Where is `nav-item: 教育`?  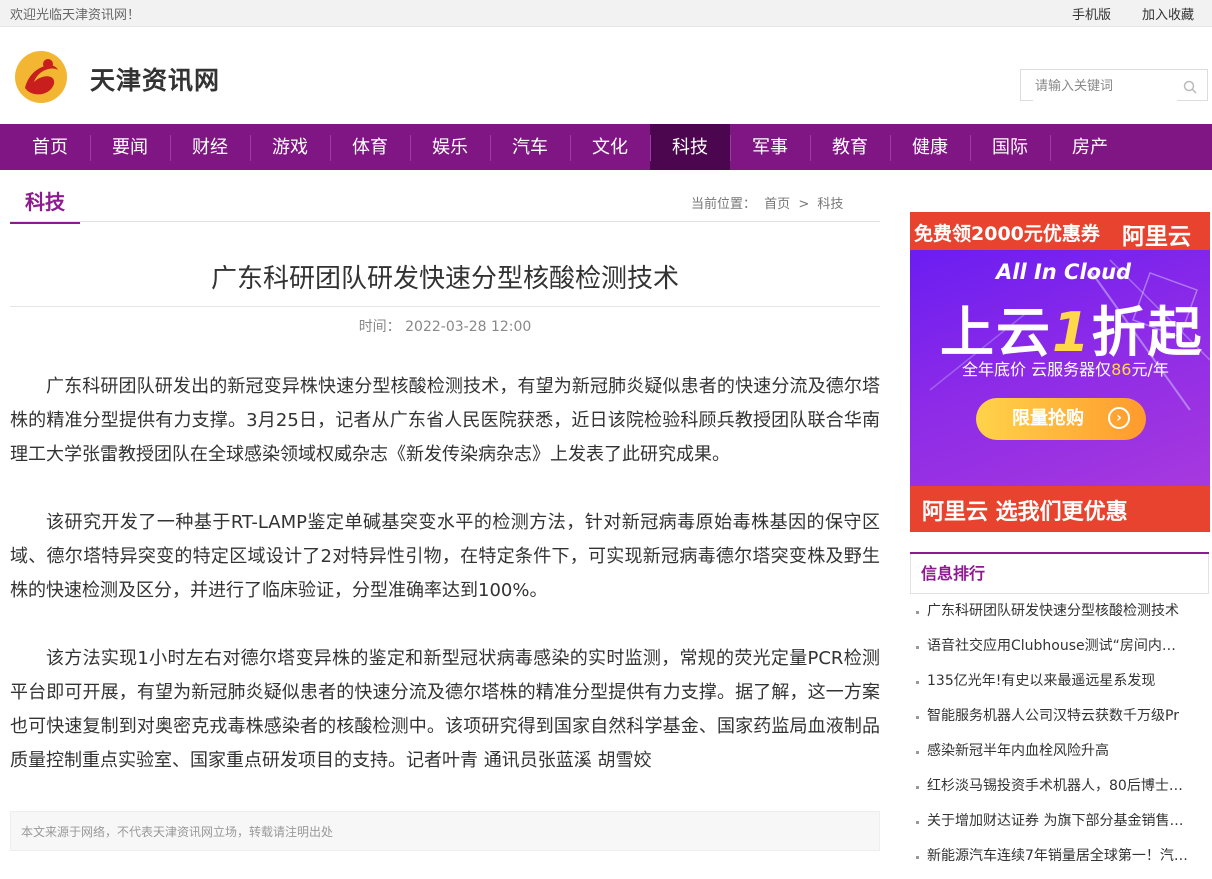
nav-item: 教育 is located at coordinates (850, 147).